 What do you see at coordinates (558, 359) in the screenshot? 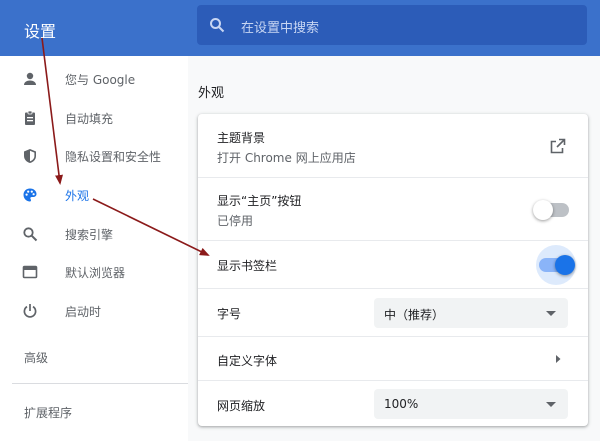
I see `chevron-right-icon` at bounding box center [558, 359].